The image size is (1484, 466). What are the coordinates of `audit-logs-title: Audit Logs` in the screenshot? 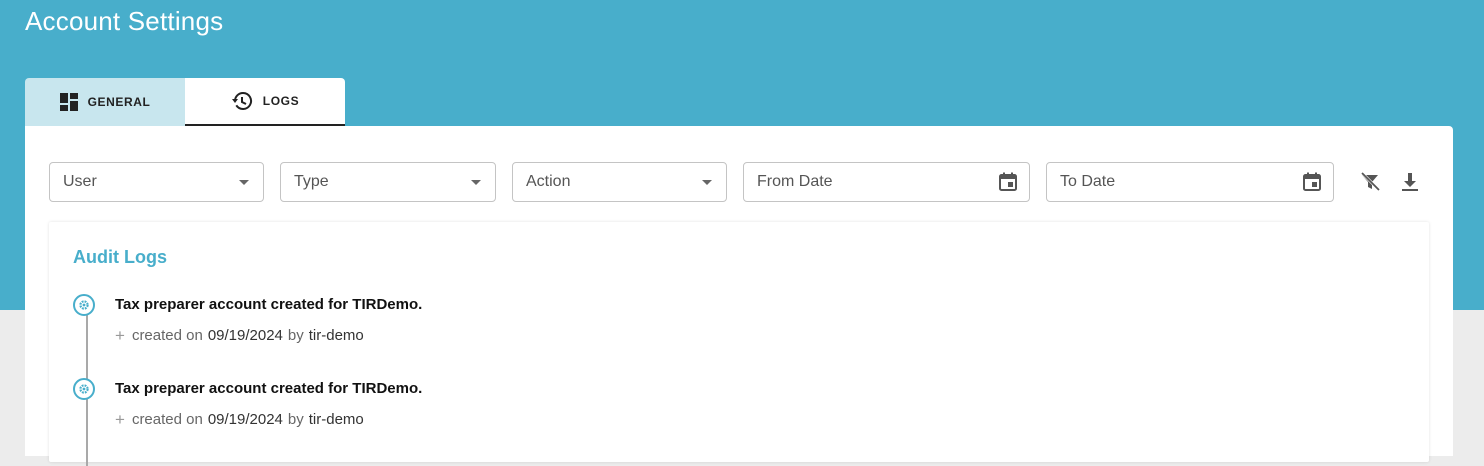 It's located at (120, 257).